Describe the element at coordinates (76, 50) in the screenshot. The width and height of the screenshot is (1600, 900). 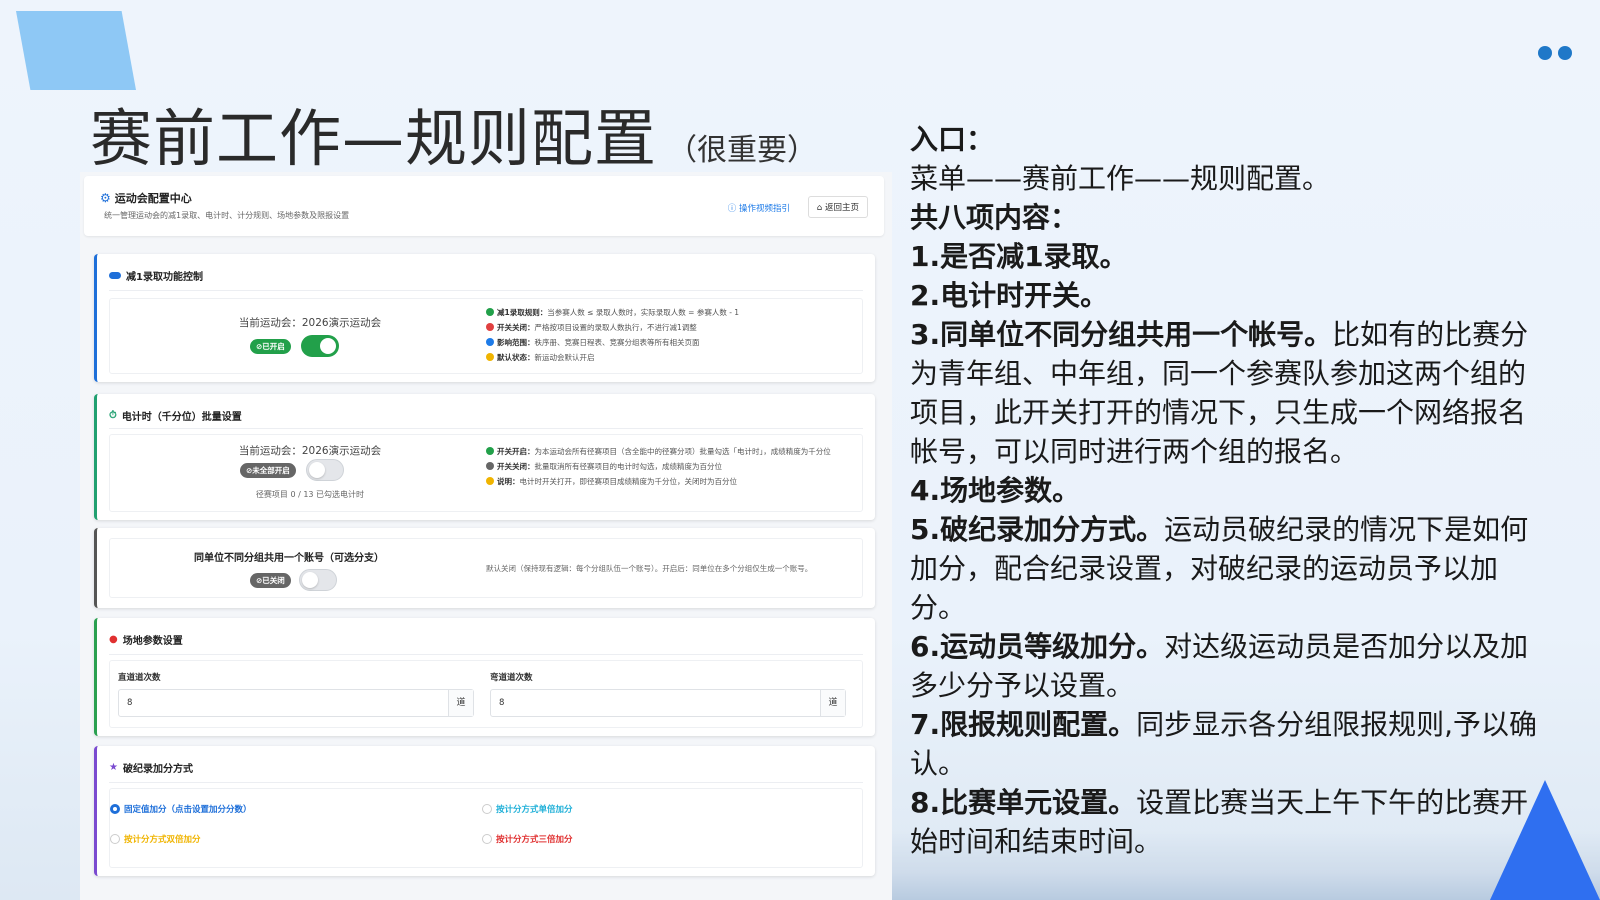
I see `decorative-parallelogram` at that location.